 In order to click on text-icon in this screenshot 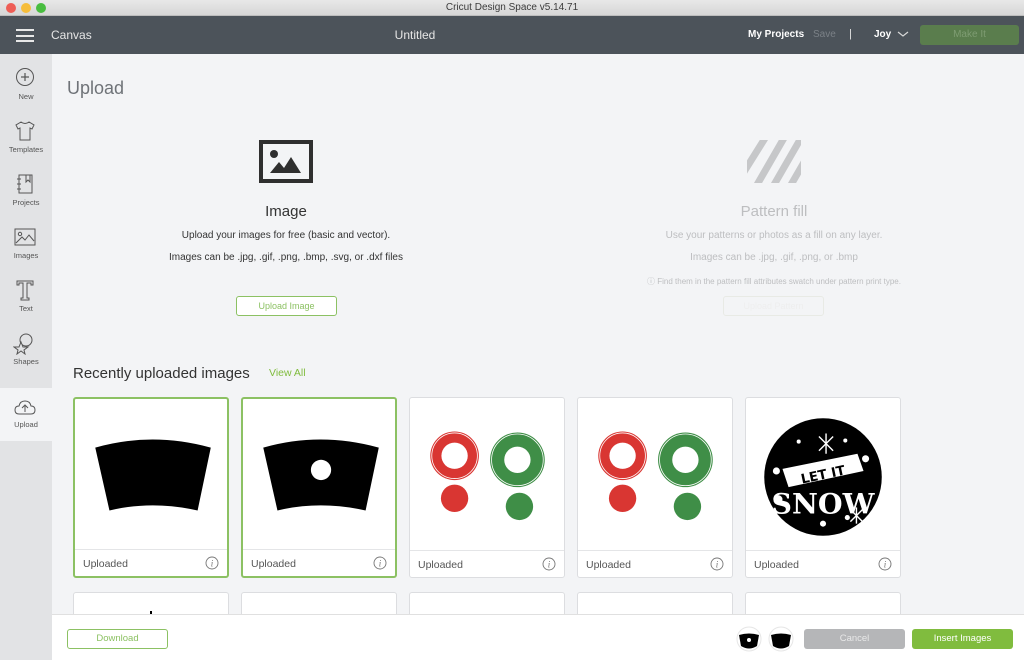, I will do `click(25, 290)`.